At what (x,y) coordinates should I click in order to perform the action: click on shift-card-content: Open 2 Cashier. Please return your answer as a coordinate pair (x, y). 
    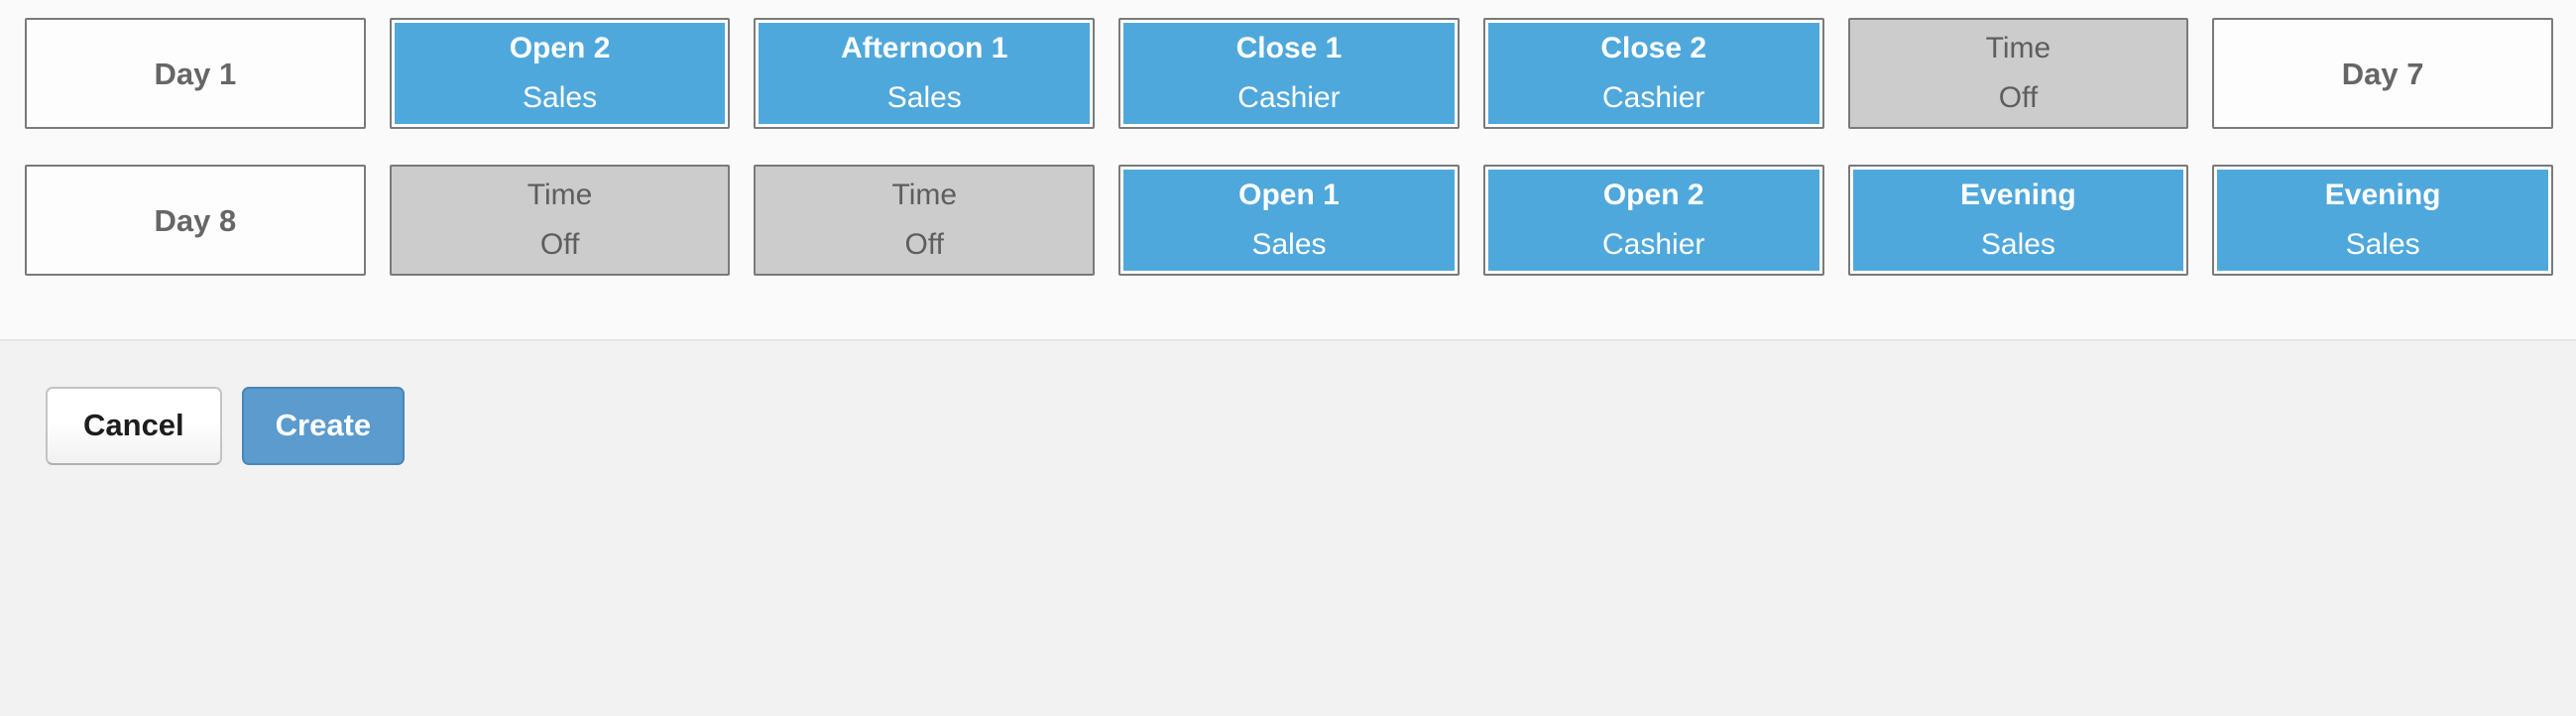
    Looking at the image, I should click on (1653, 220).